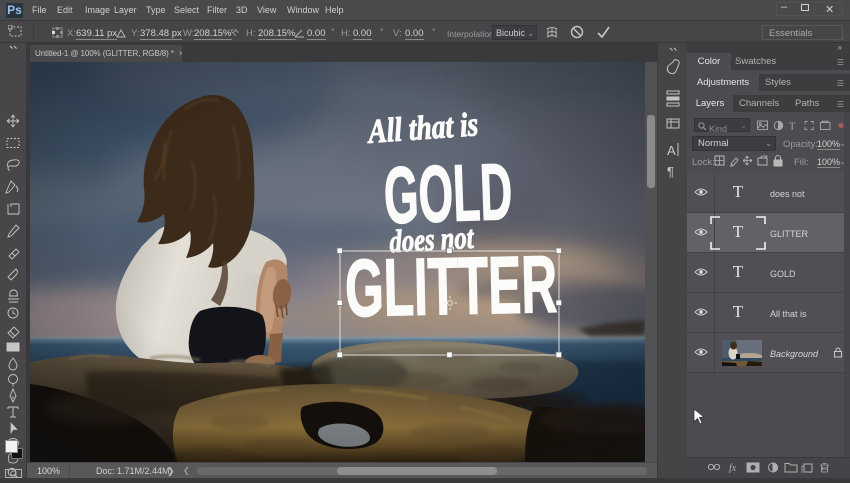  I want to click on svg-text: fx, so click(733, 468).